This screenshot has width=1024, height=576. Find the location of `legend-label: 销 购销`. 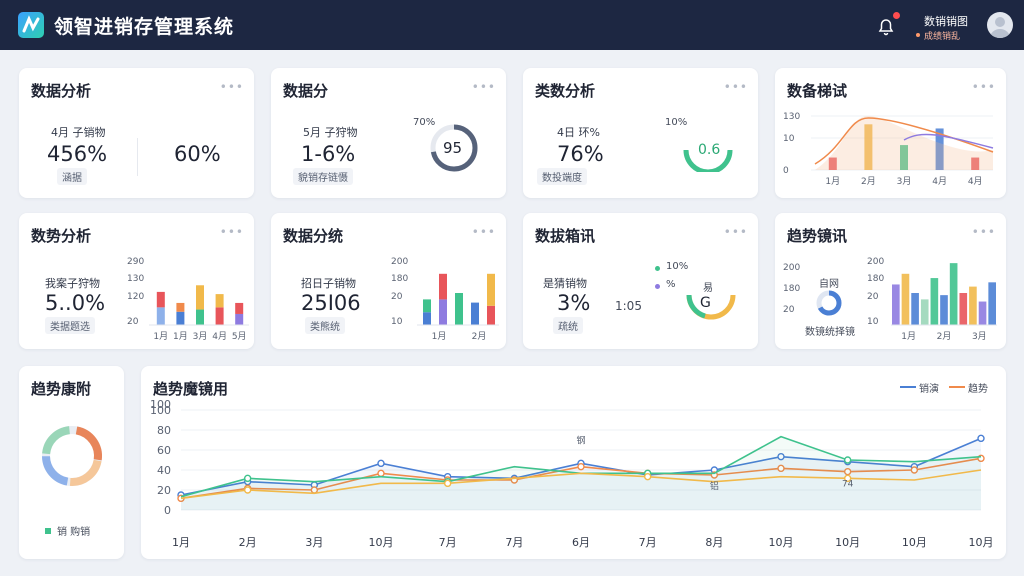

legend-label: 销 购销 is located at coordinates (74, 532).